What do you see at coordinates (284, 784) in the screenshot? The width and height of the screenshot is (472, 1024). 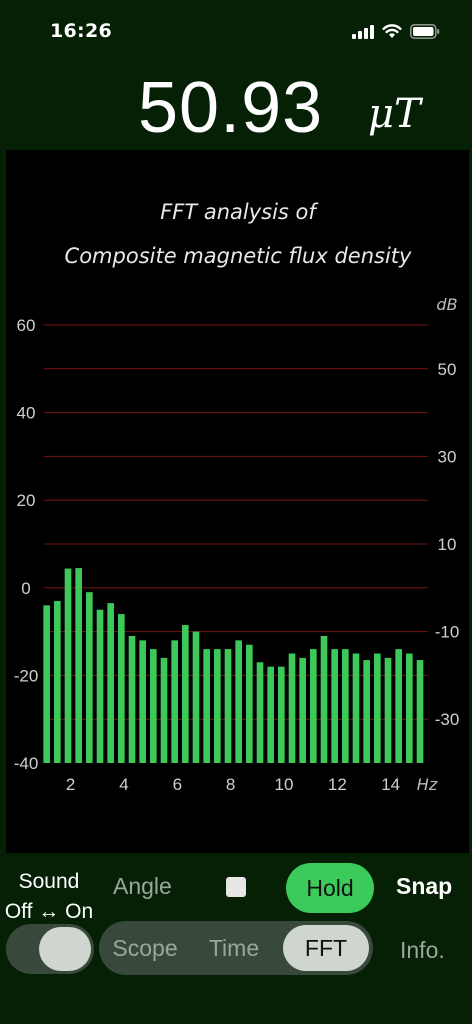 I see `x-axis-tick-label: 10` at bounding box center [284, 784].